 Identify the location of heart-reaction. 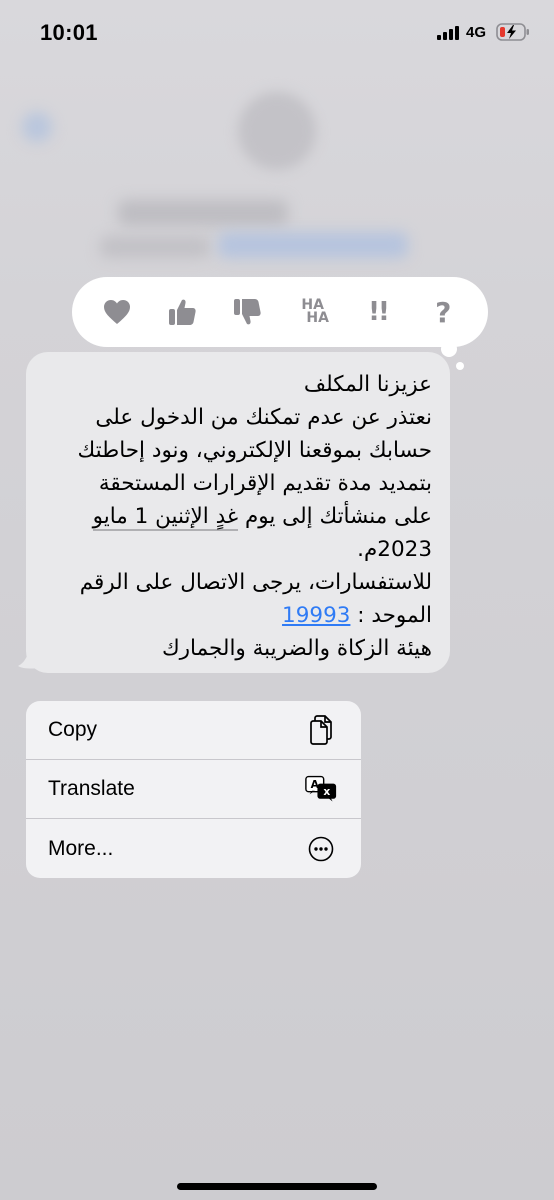
(117, 312).